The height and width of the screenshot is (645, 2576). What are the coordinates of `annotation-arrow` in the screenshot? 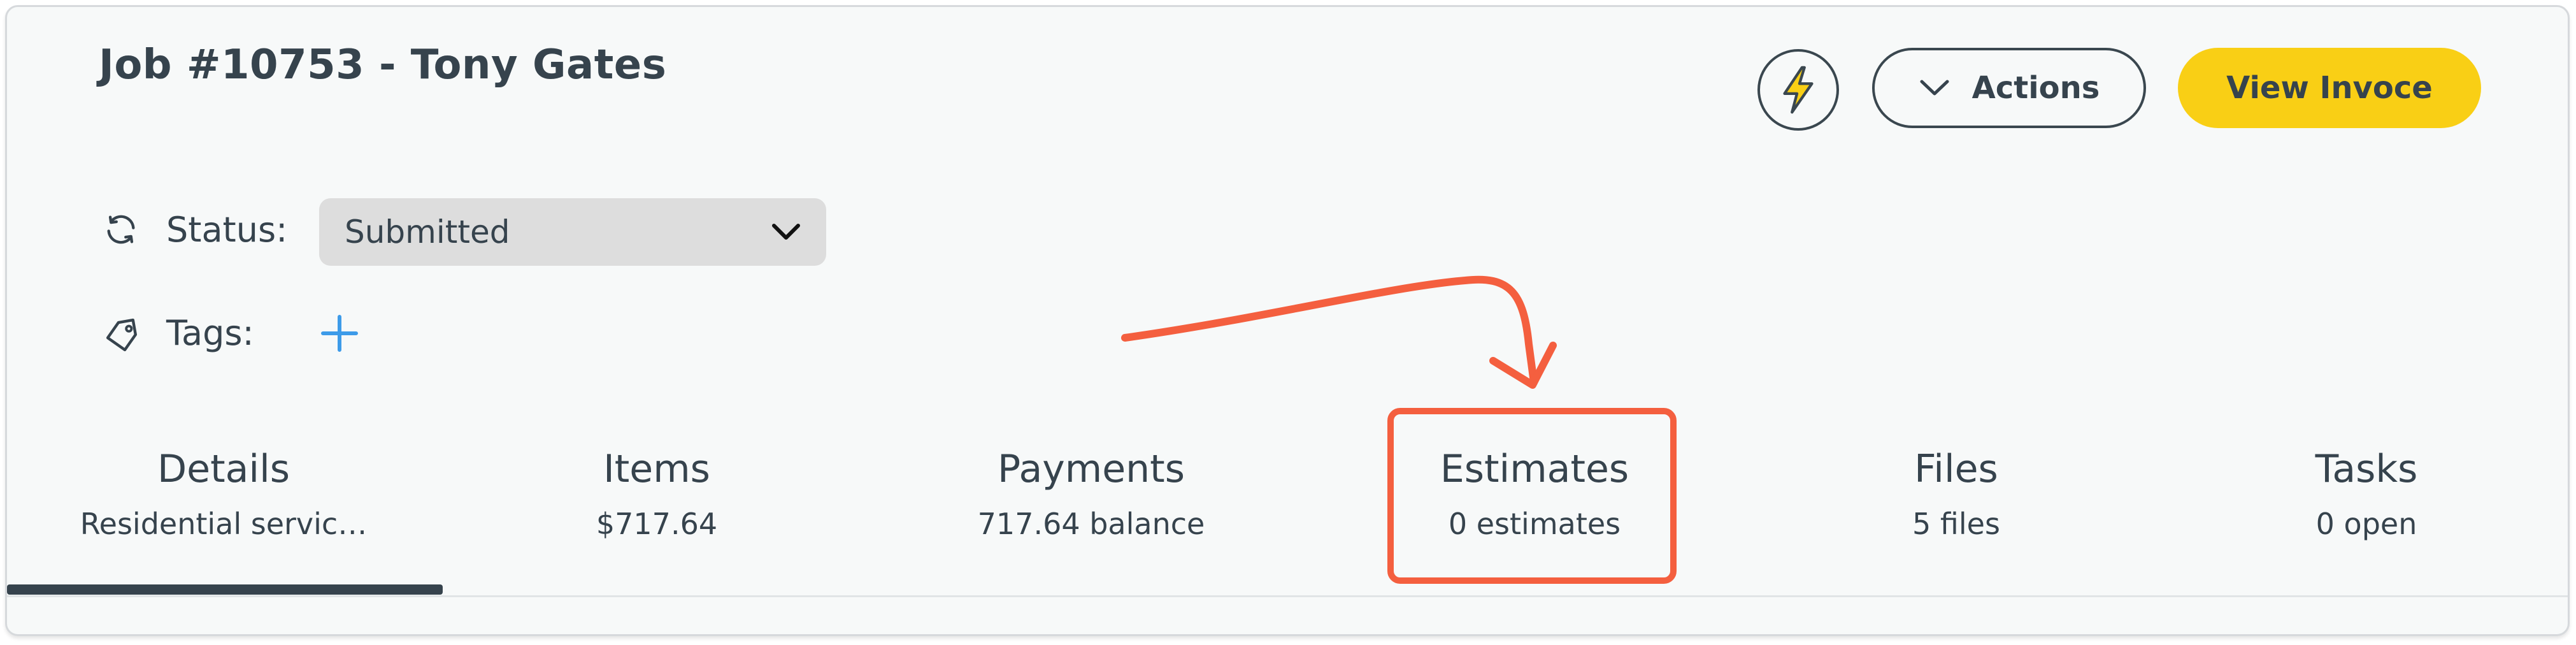 It's located at (1339, 332).